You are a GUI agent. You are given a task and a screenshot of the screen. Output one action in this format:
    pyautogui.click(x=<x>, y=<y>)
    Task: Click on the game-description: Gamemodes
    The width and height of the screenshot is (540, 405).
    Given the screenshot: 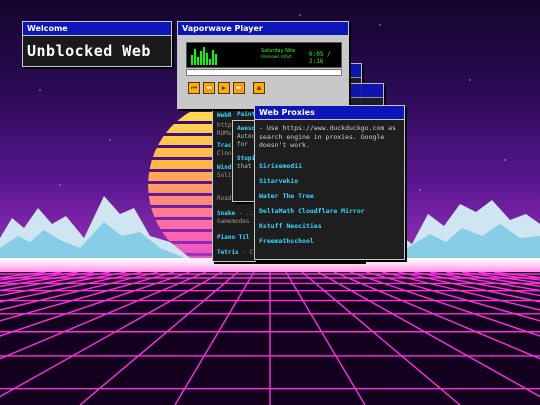 What is the action you would take?
    pyautogui.click(x=233, y=221)
    